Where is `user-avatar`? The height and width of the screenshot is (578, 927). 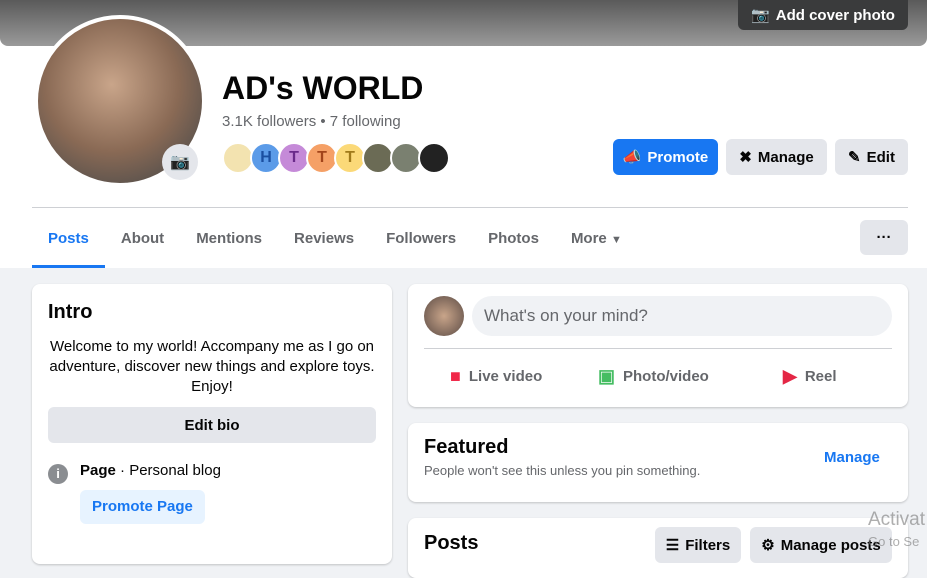
user-avatar is located at coordinates (444, 316).